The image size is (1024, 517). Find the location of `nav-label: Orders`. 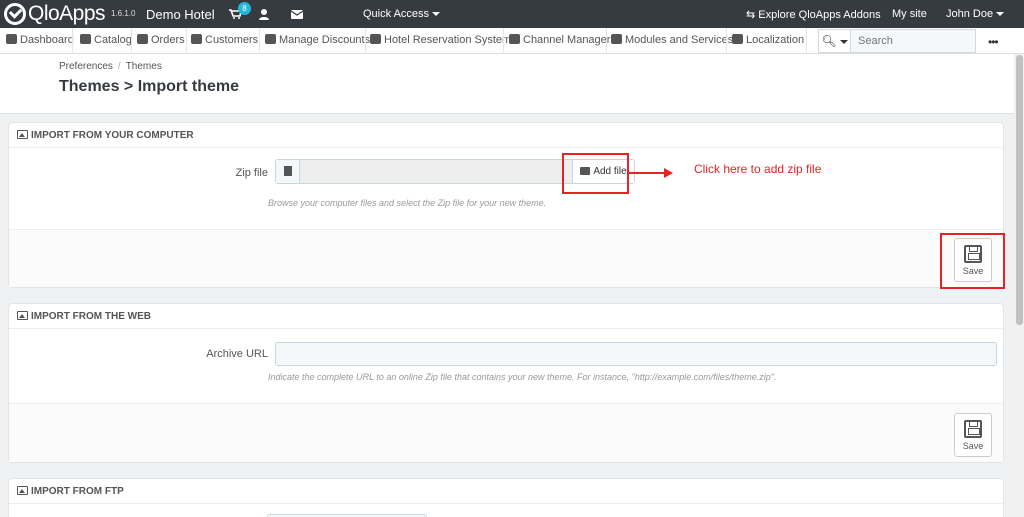

nav-label: Orders is located at coordinates (168, 40).